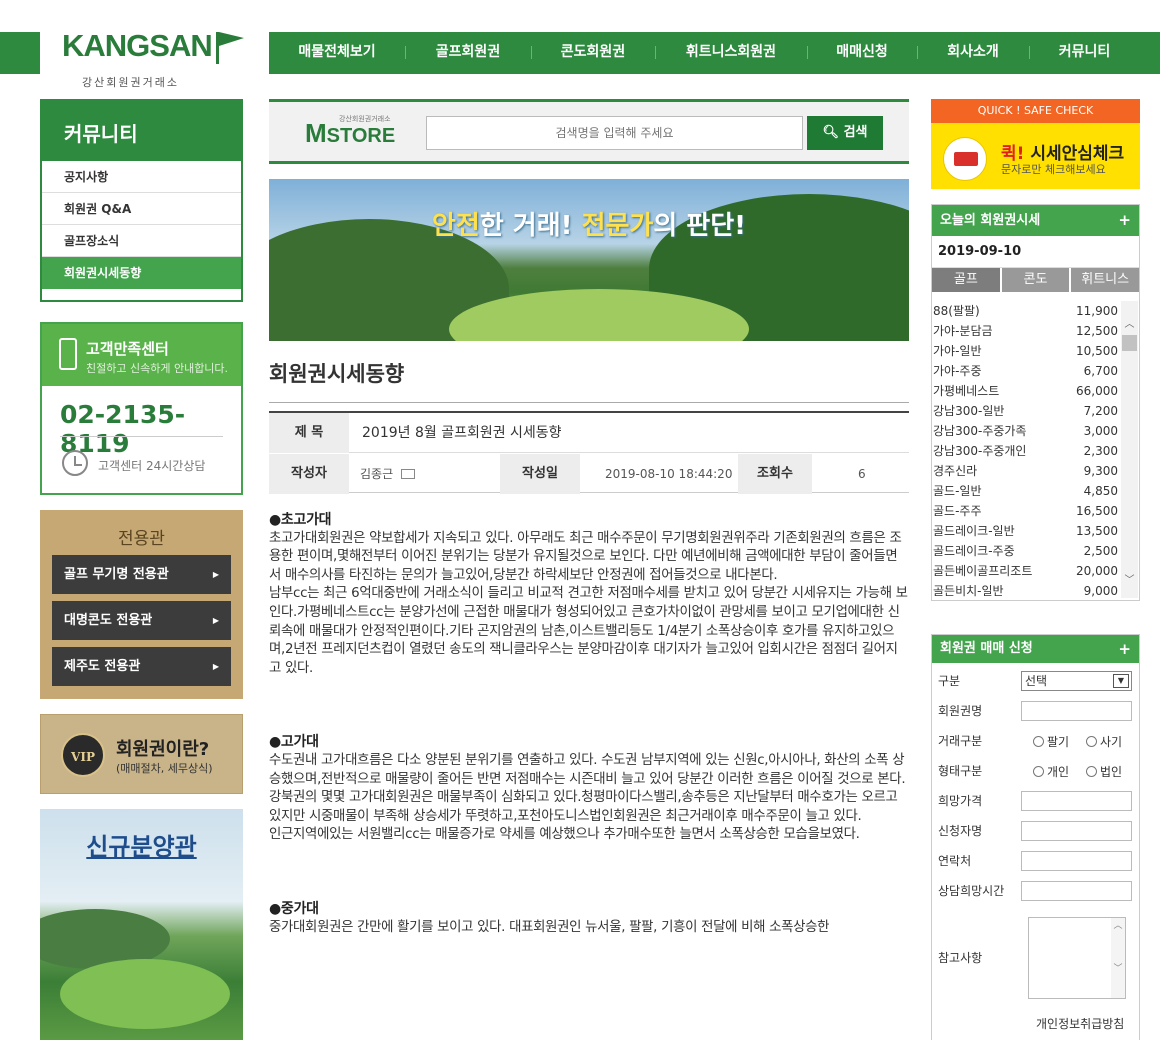 This screenshot has width=1160, height=1040. I want to click on store-logo: 강산회원권거래소 MSTORE, so click(350, 132).